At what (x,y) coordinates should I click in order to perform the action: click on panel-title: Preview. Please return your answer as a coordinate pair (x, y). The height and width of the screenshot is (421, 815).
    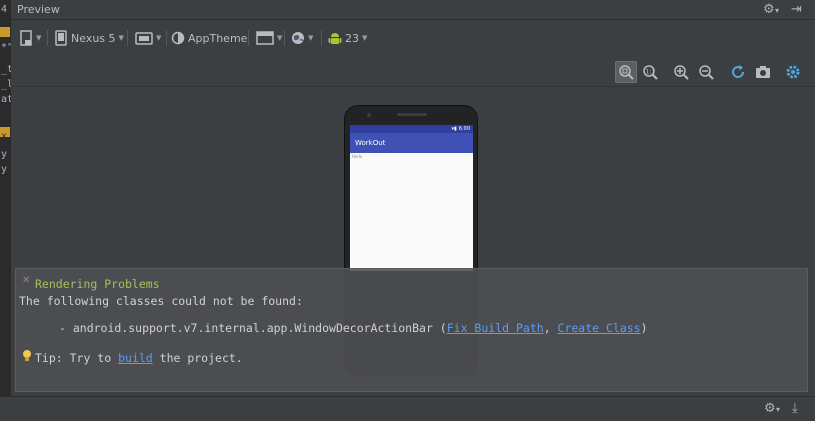
    Looking at the image, I should click on (38, 9).